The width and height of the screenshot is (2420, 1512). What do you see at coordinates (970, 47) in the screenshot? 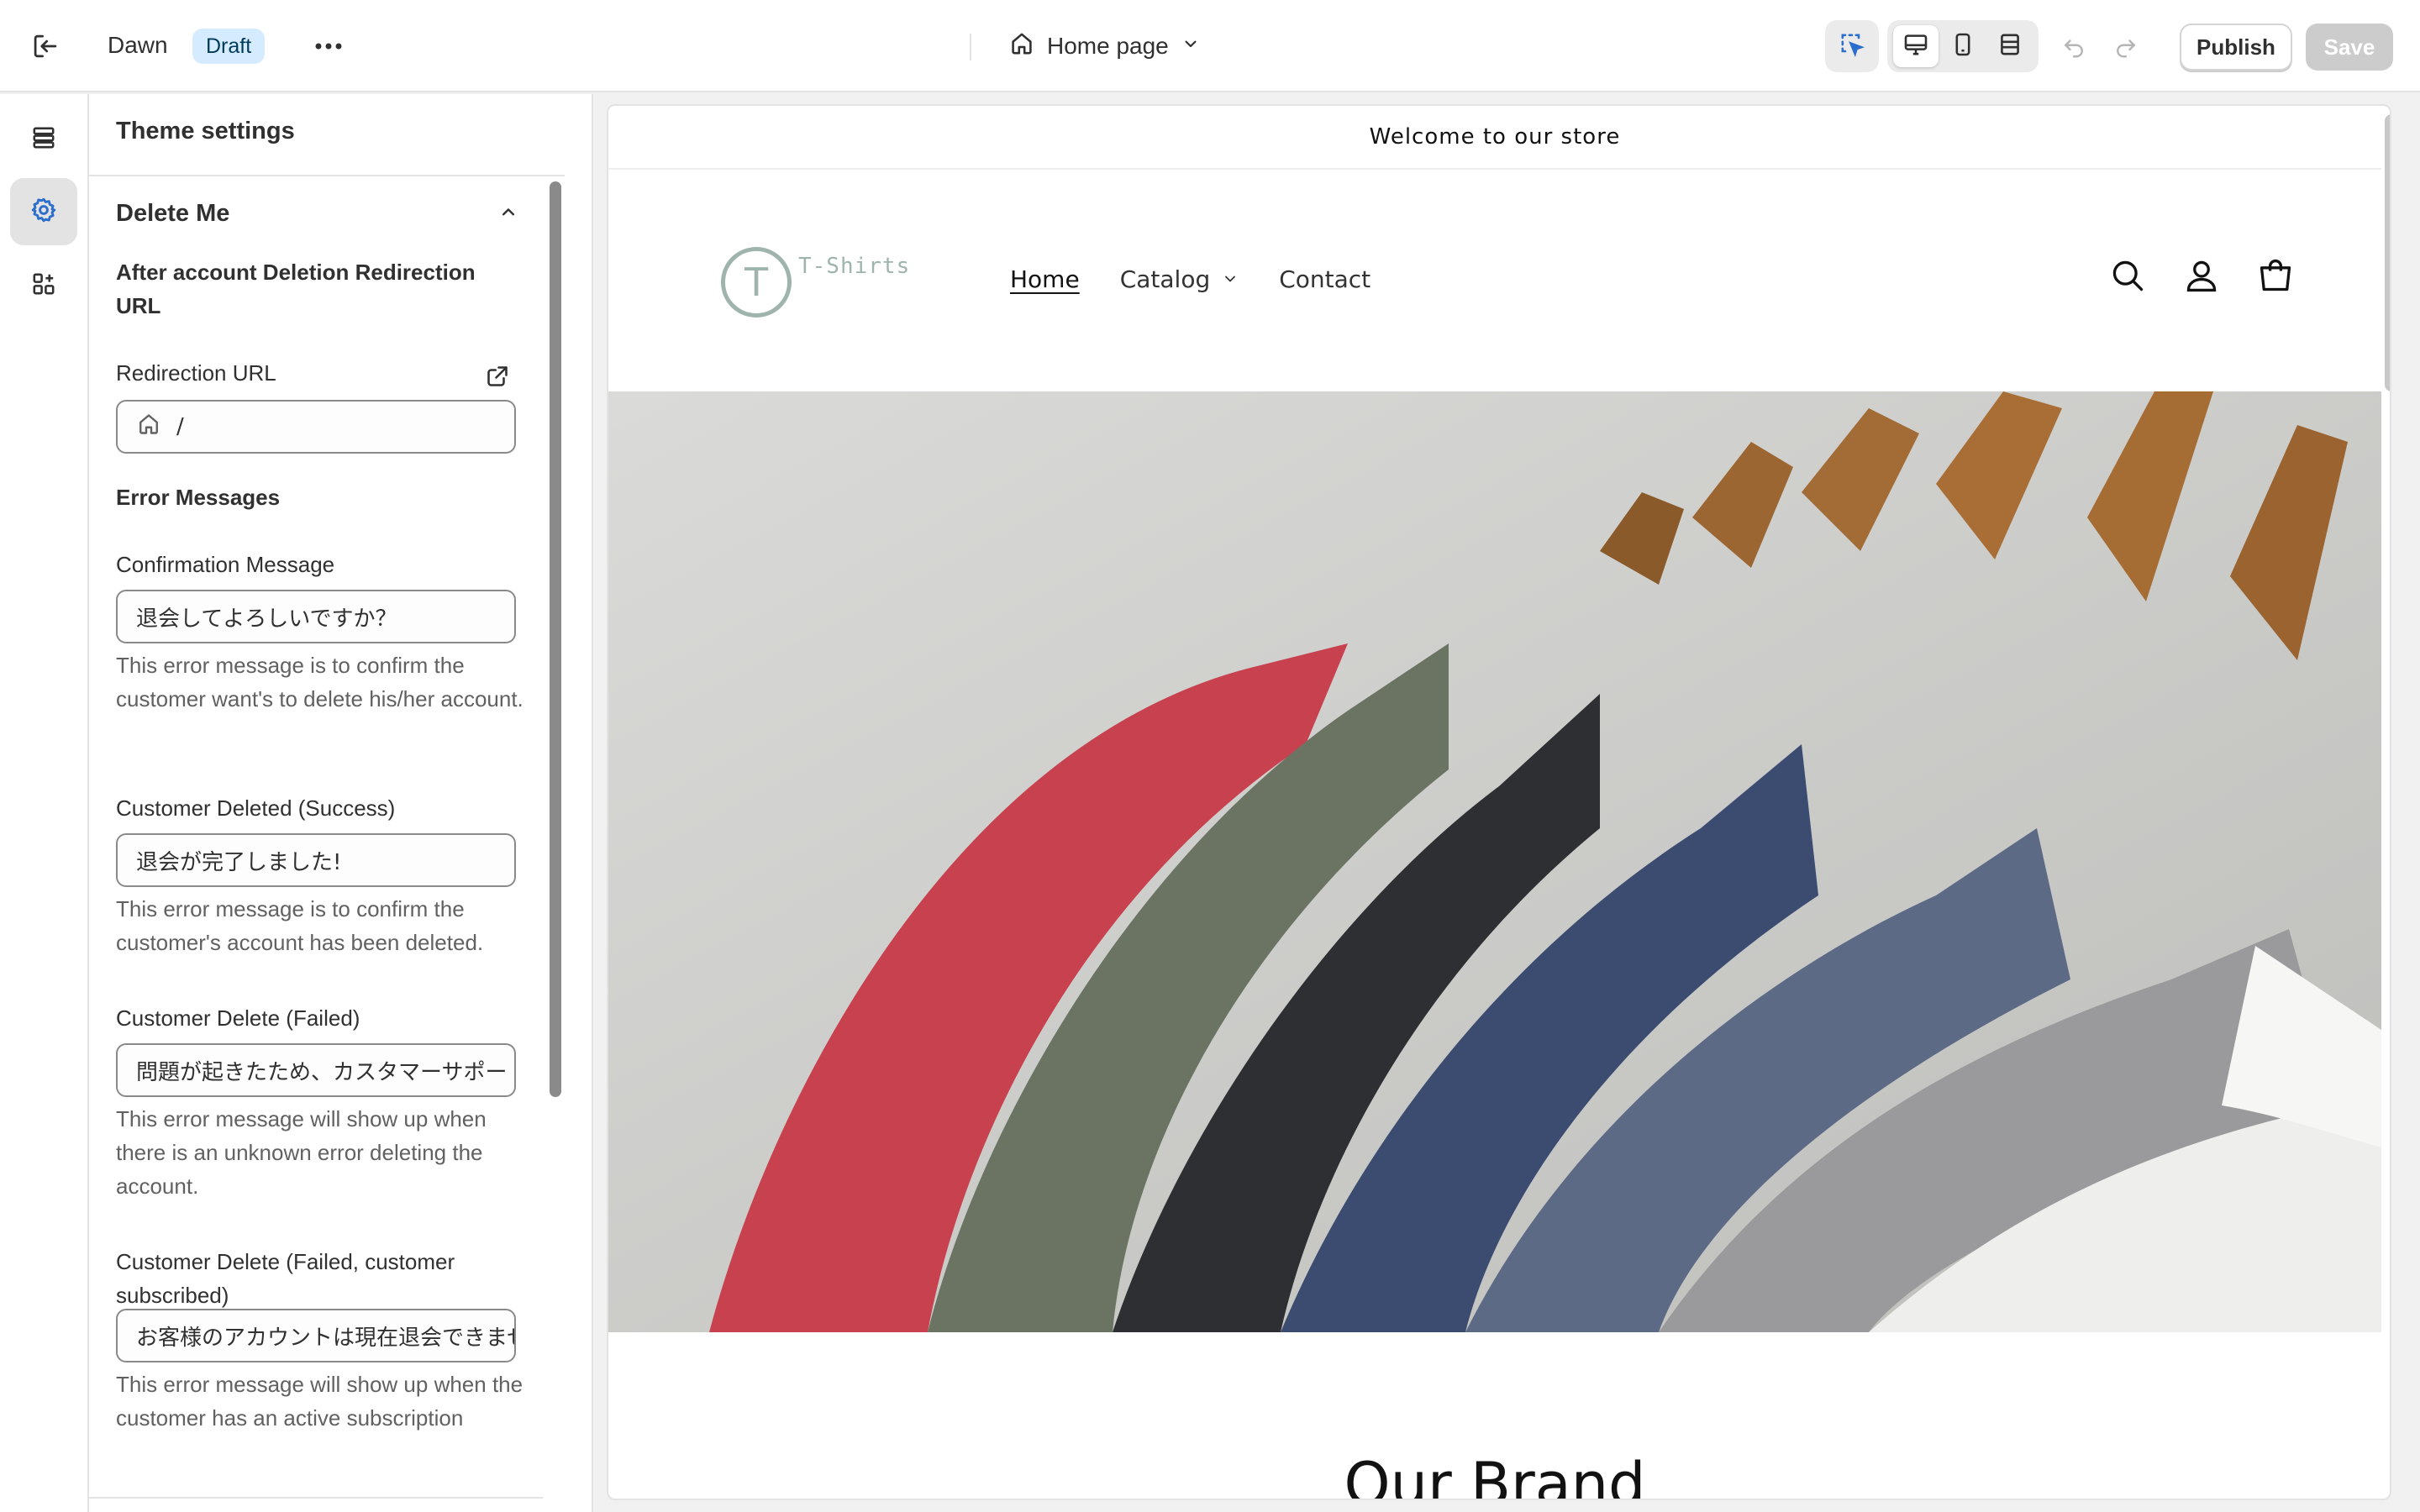
I see `topbar-divider` at bounding box center [970, 47].